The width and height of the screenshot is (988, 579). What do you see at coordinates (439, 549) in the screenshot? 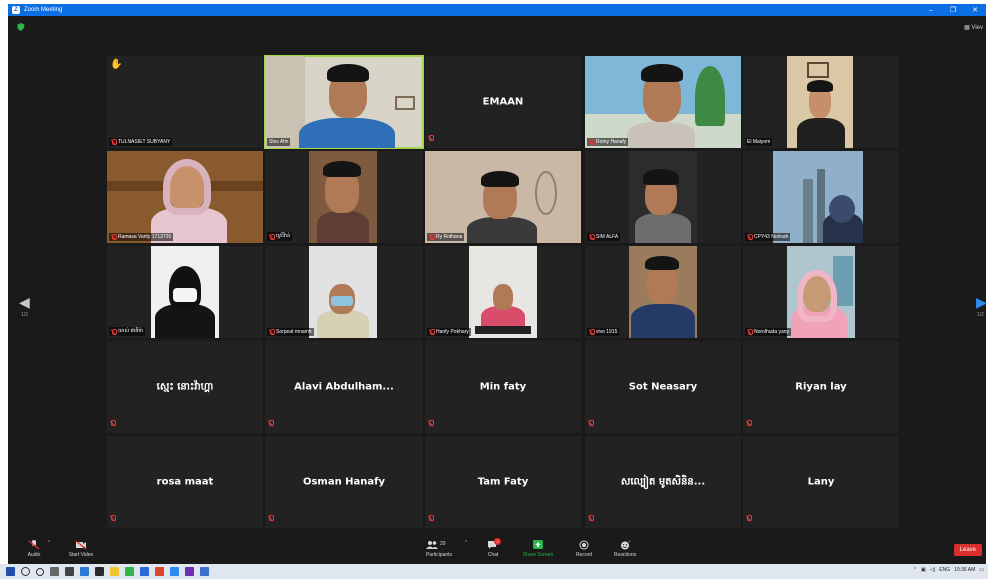
I see `participants-button: 29 Participants` at bounding box center [439, 549].